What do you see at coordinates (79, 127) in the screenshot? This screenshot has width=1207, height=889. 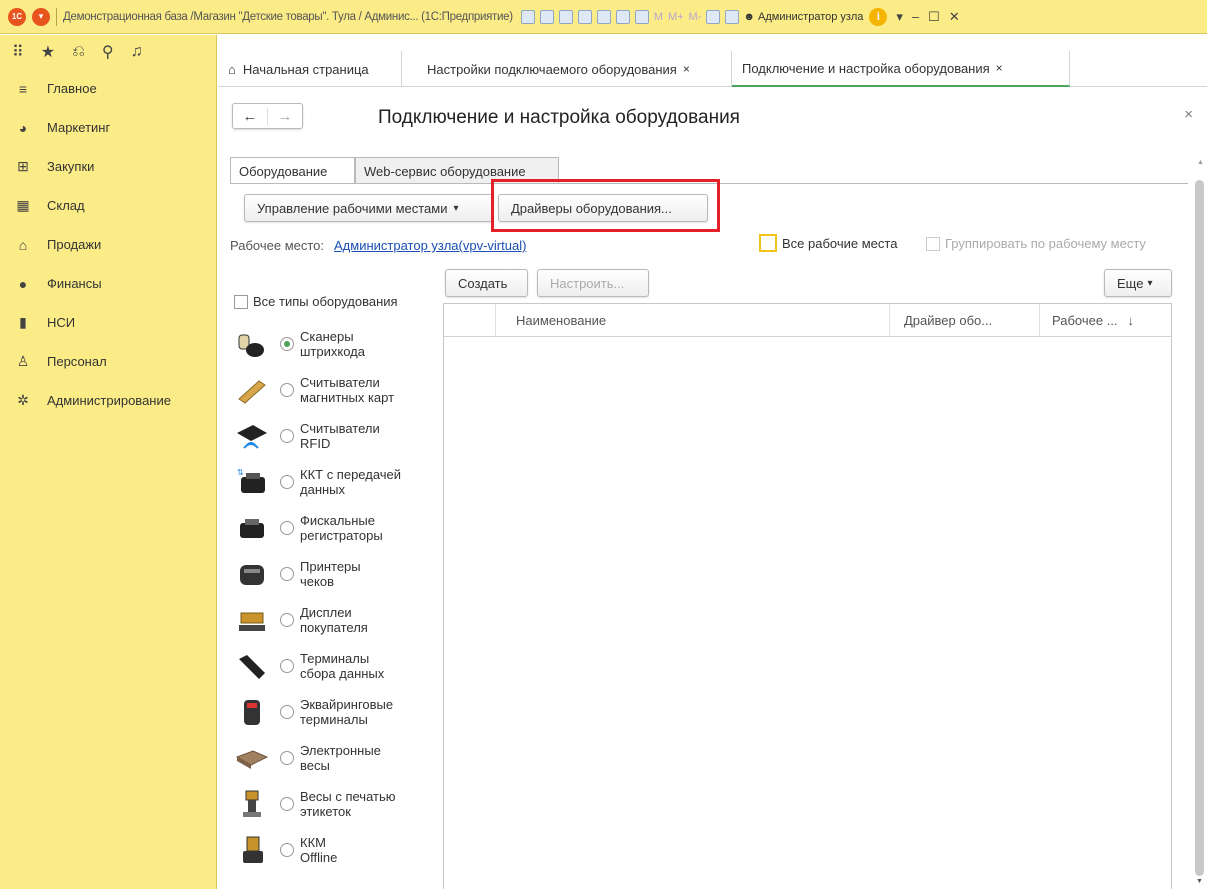 I see `sidebar-item-label: Маркетинг` at bounding box center [79, 127].